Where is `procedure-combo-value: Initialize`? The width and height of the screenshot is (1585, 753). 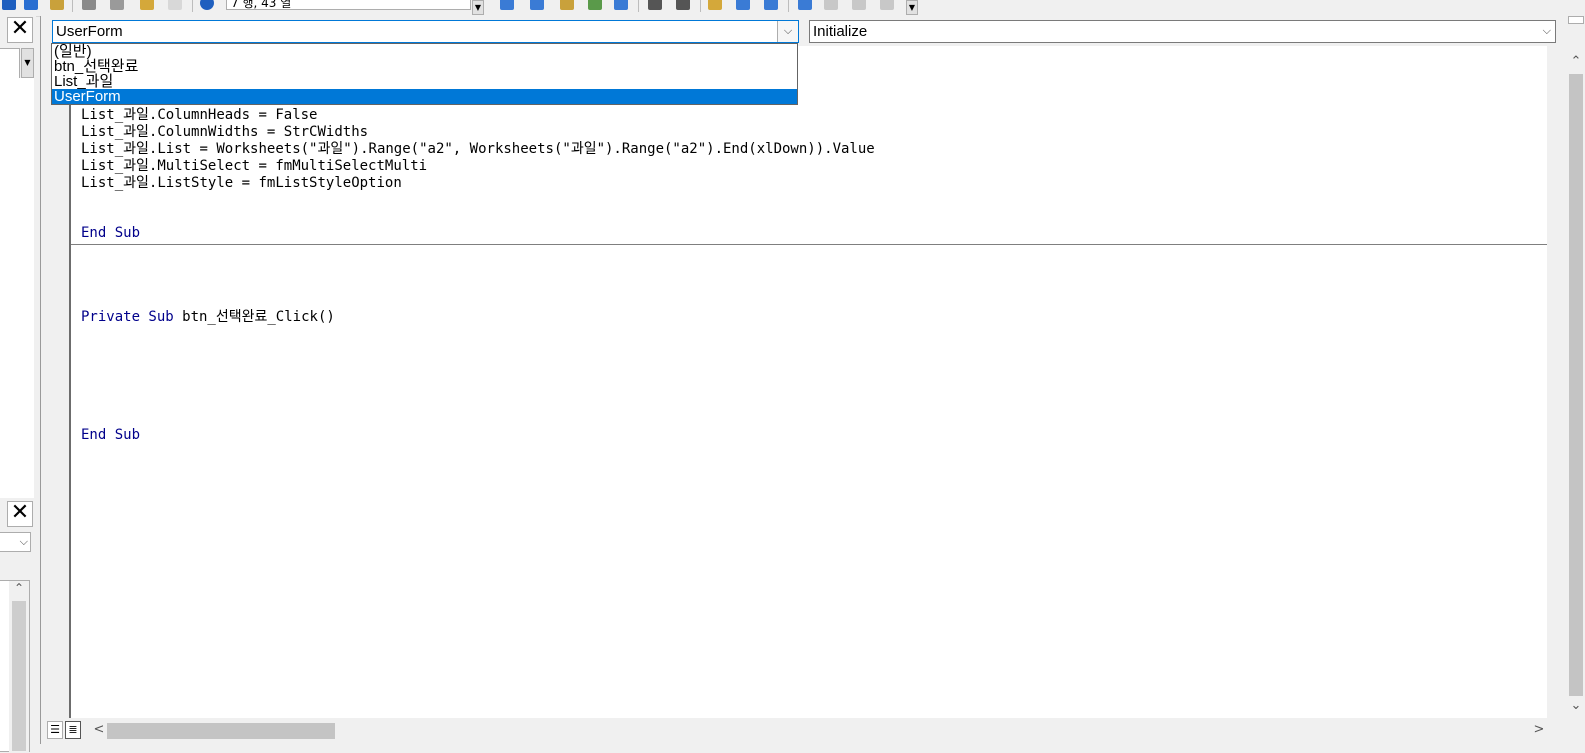
procedure-combo-value: Initialize is located at coordinates (840, 31).